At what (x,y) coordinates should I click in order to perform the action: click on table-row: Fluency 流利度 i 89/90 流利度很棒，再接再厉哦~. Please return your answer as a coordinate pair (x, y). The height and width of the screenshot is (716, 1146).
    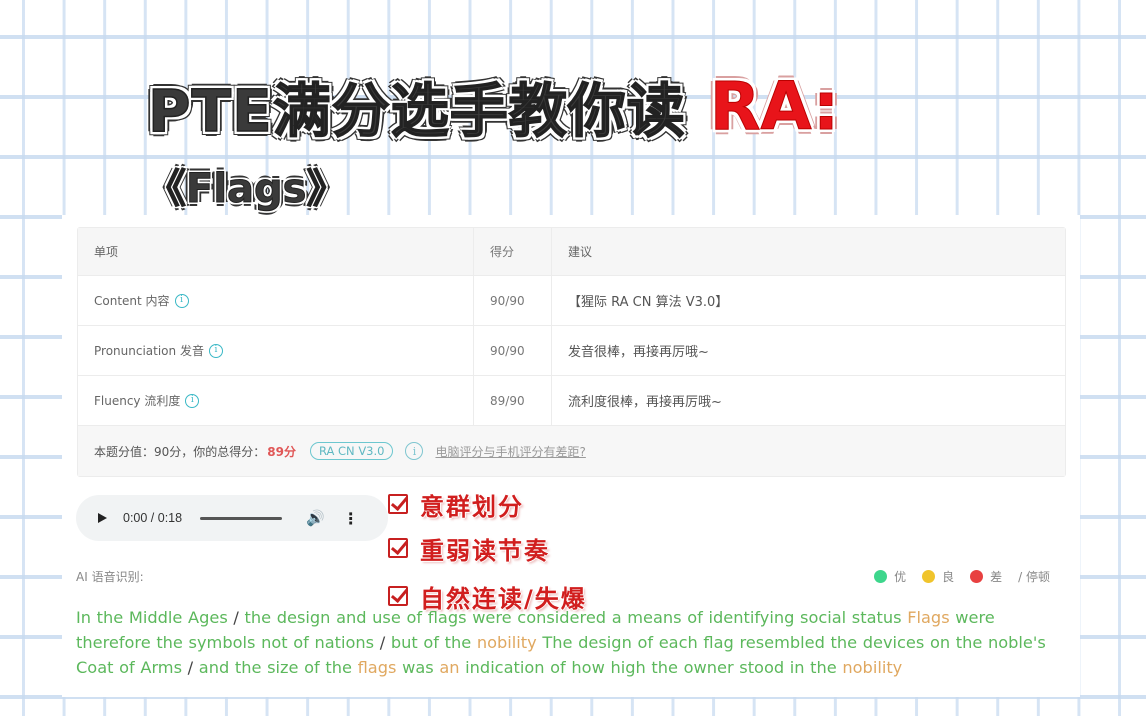
    Looking at the image, I should click on (571, 401).